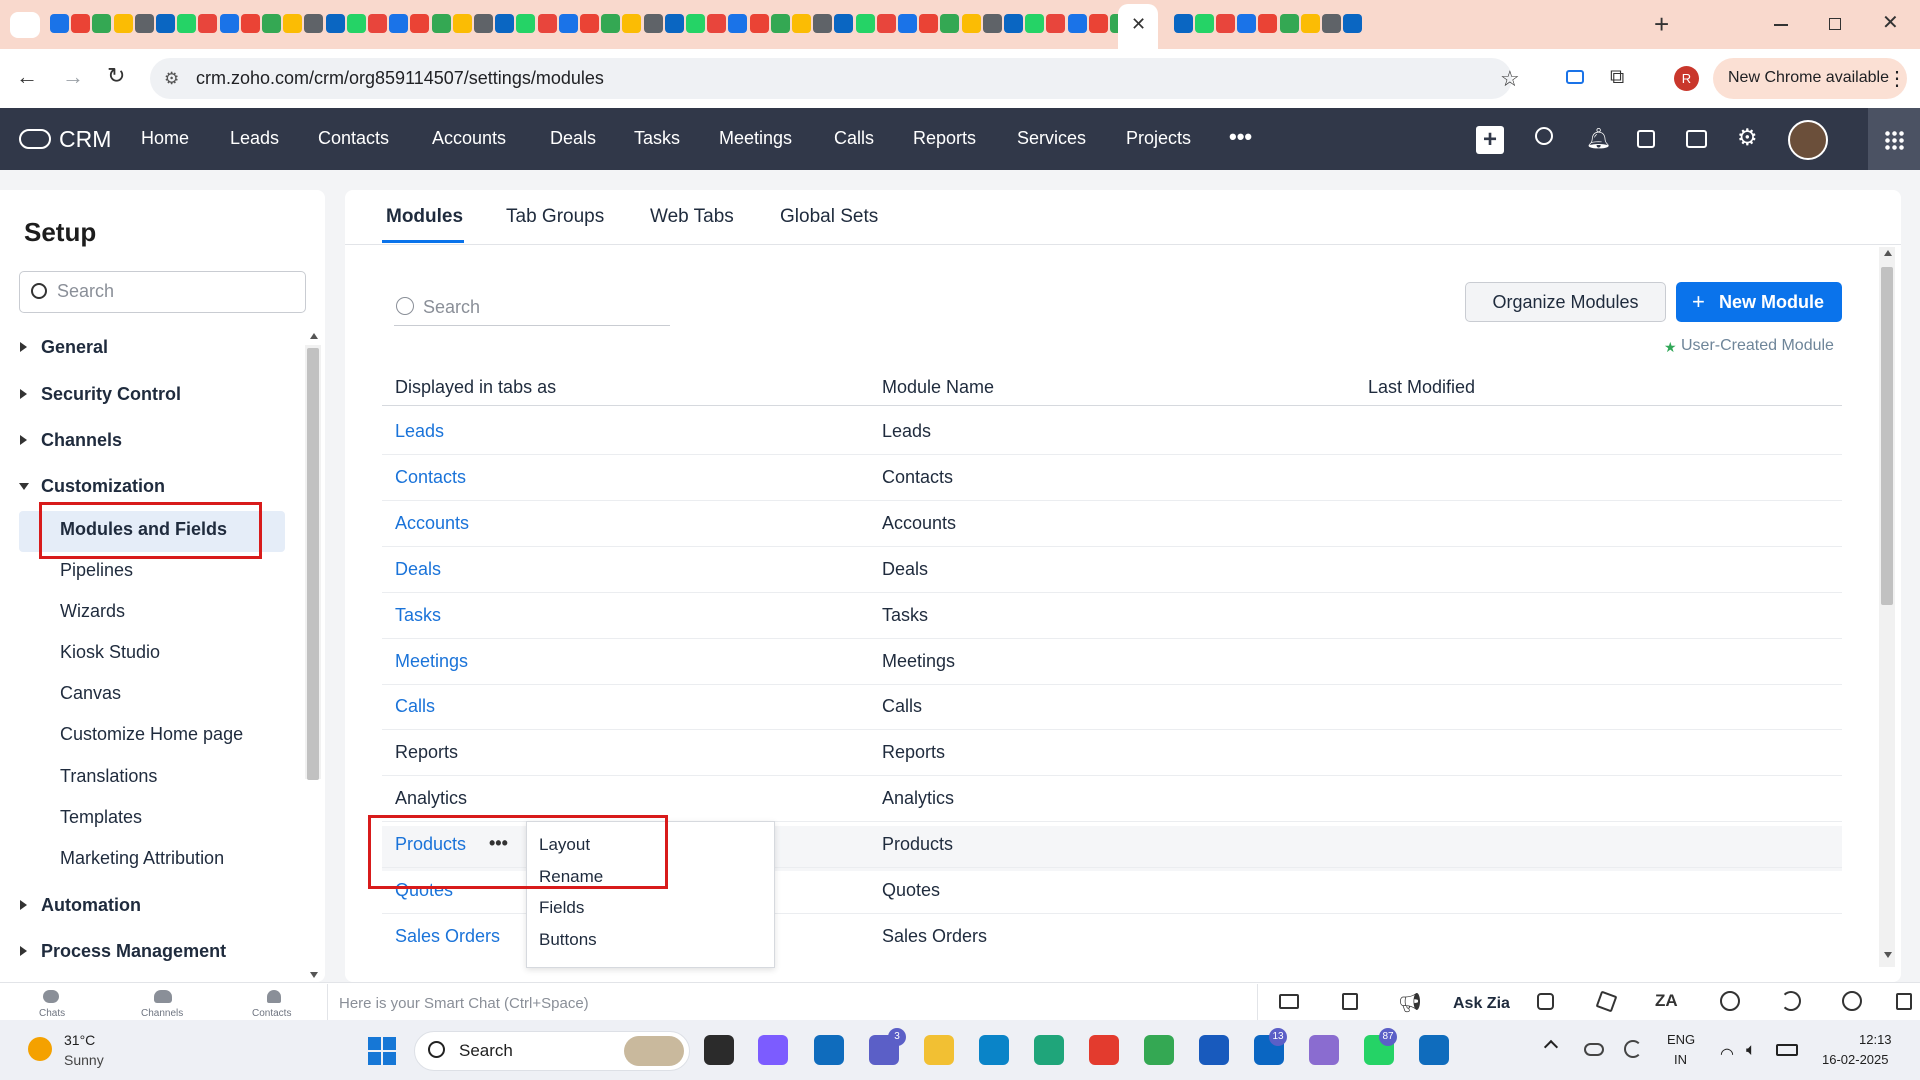 This screenshot has height=1080, width=1920. I want to click on close-tab-icon: ✕, so click(1138, 24).